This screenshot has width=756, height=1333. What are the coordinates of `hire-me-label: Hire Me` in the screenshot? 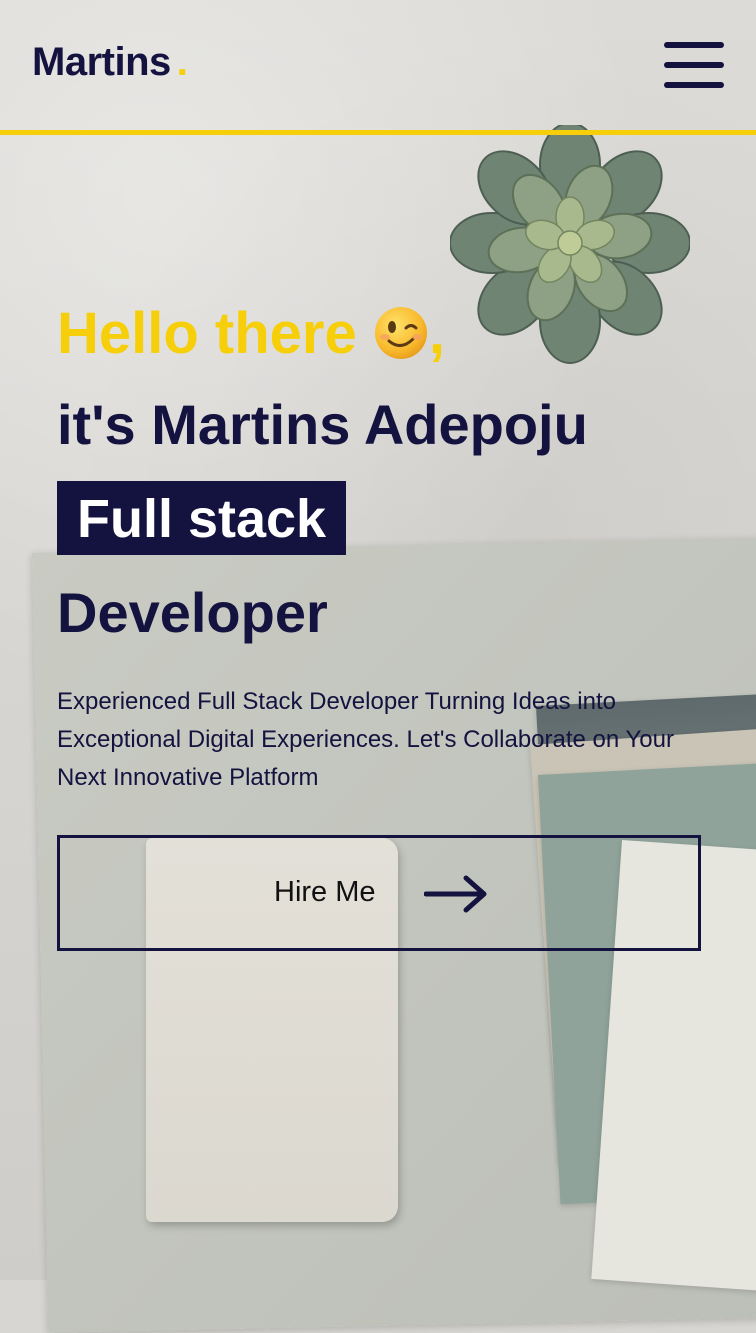 It's located at (325, 892).